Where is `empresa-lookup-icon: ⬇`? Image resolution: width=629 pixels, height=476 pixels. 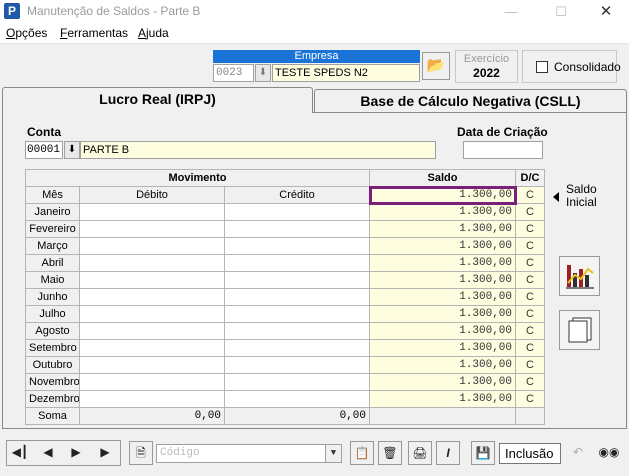
empresa-lookup-icon: ⬇ is located at coordinates (263, 73).